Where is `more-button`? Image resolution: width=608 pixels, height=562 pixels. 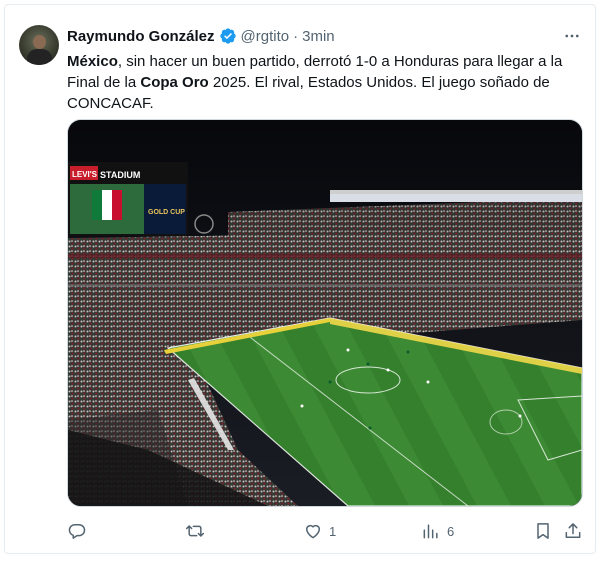 more-button is located at coordinates (572, 36).